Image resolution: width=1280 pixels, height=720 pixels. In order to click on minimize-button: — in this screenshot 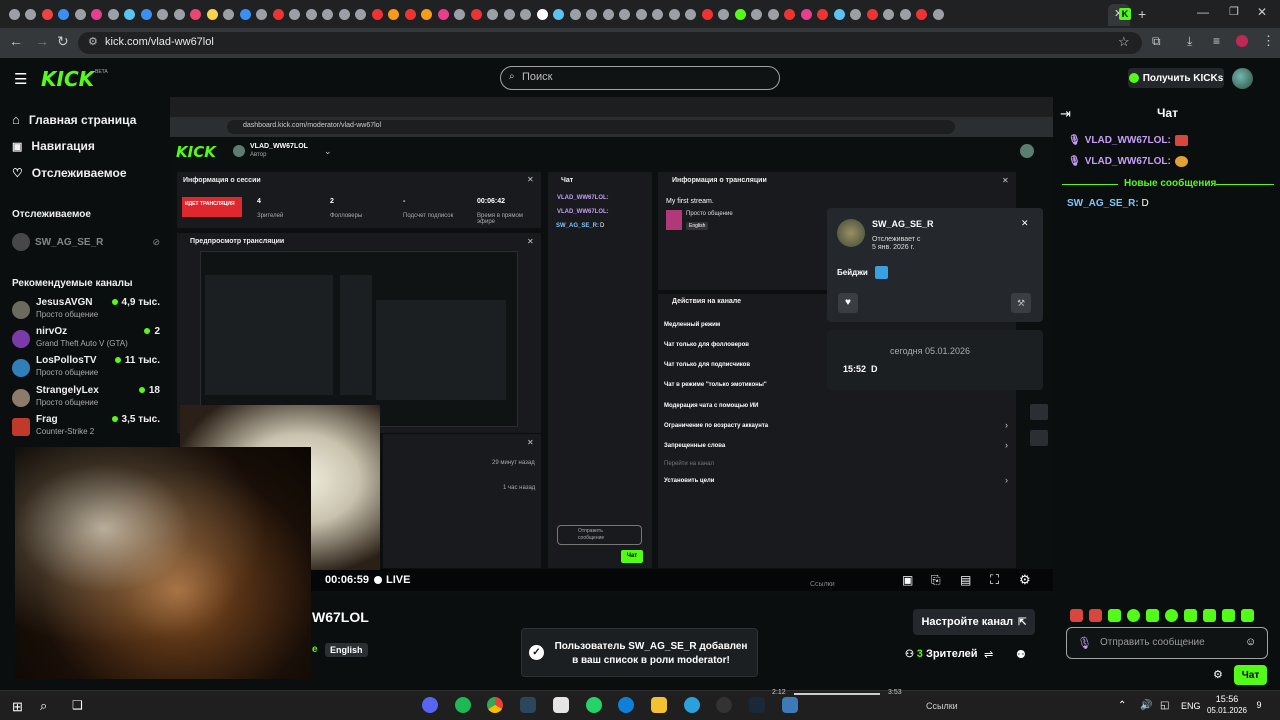, I will do `click(1203, 12)`.